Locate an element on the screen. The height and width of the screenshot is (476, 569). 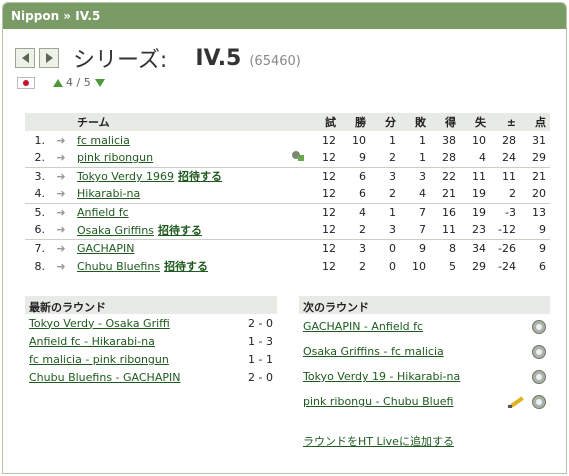
team-cell: Hikarabi-na is located at coordinates (180, 194).